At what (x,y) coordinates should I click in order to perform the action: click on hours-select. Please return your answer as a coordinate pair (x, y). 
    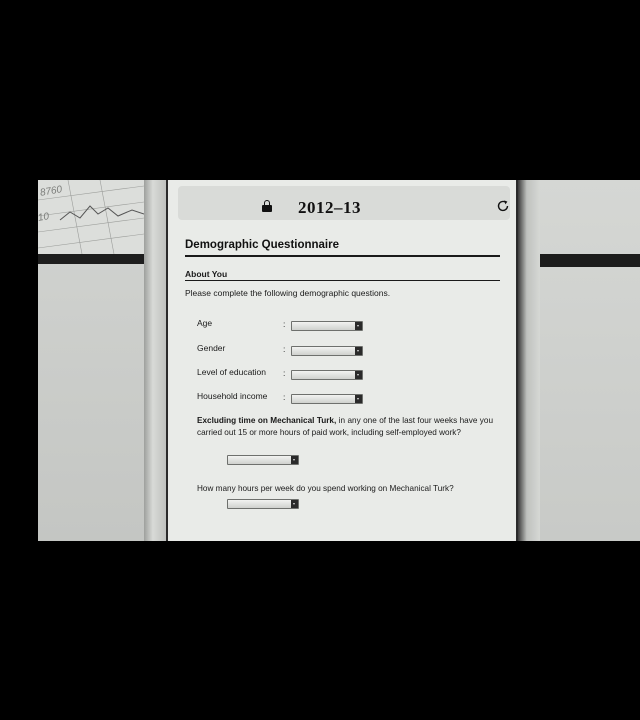
    Looking at the image, I should click on (263, 504).